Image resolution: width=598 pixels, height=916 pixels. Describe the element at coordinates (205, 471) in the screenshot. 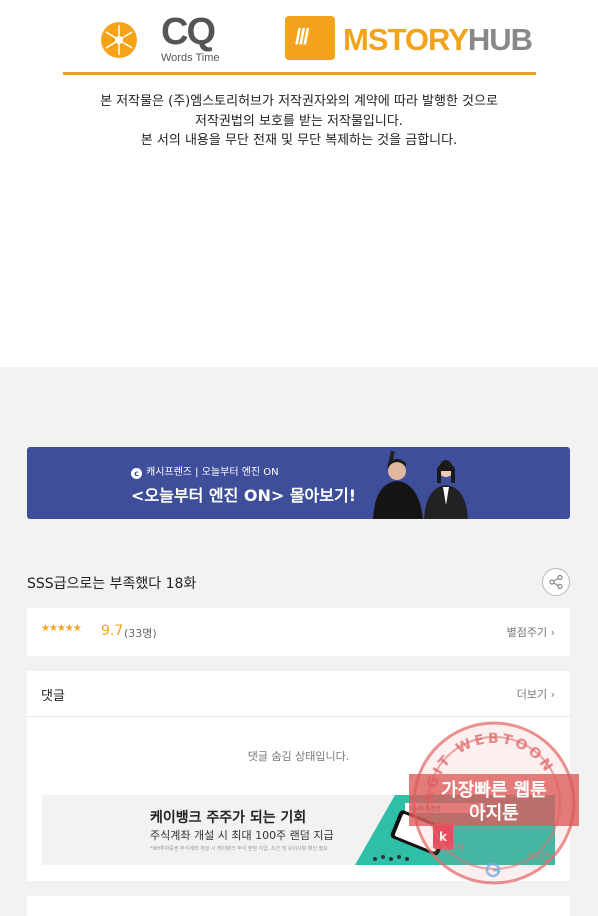

I see `banner-brand: c 캐시프렌즈 | 오늘부터 엔진 ON` at that location.